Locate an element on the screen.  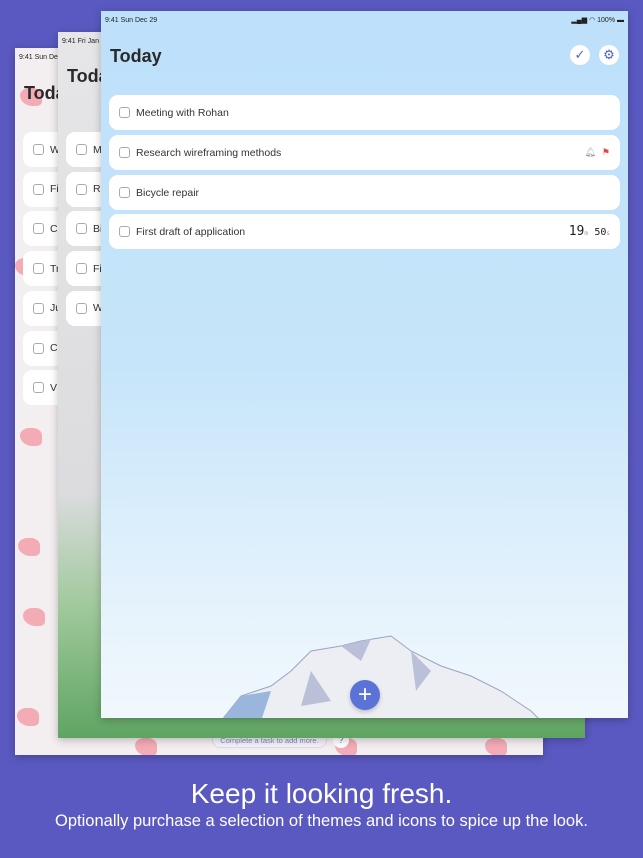
task-row: First draft of application 19m 50s is located at coordinates (364, 231).